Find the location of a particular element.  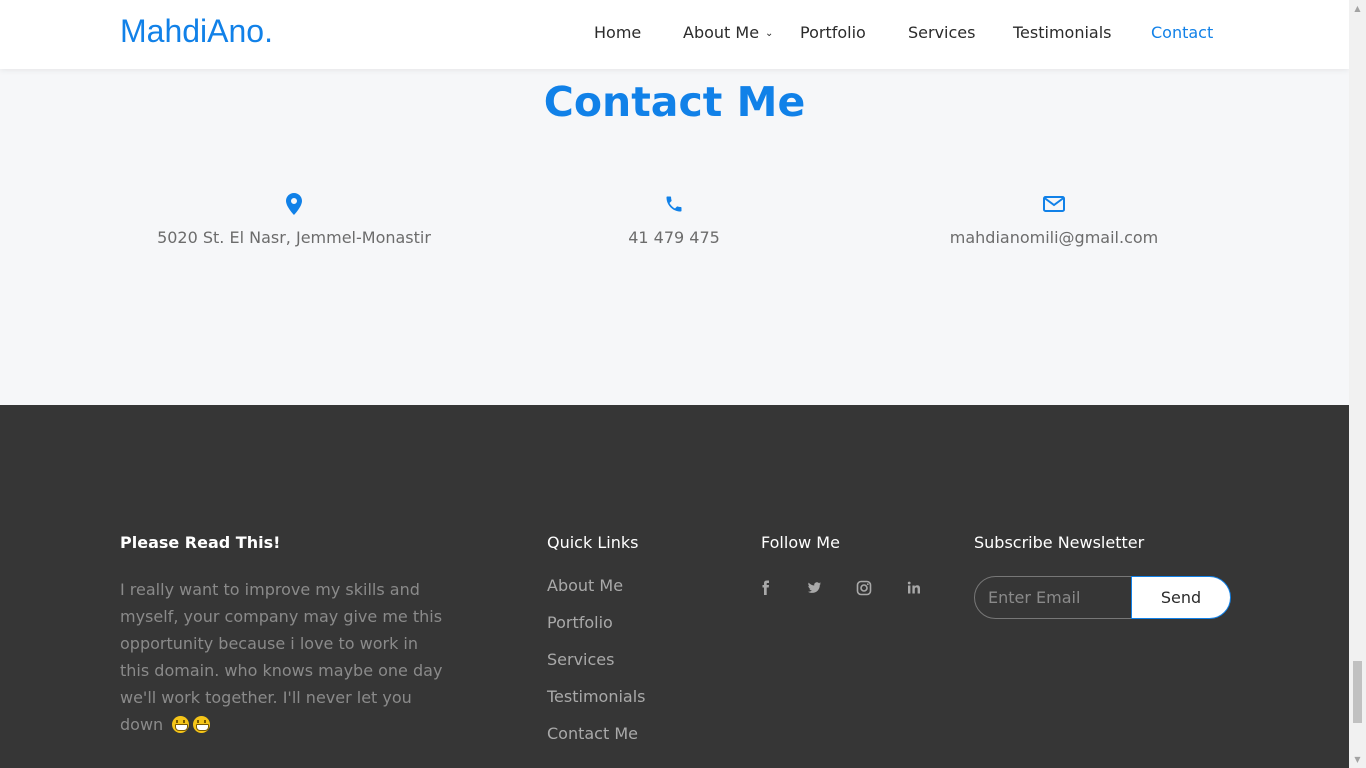

nav-home: Home is located at coordinates (617, 32).